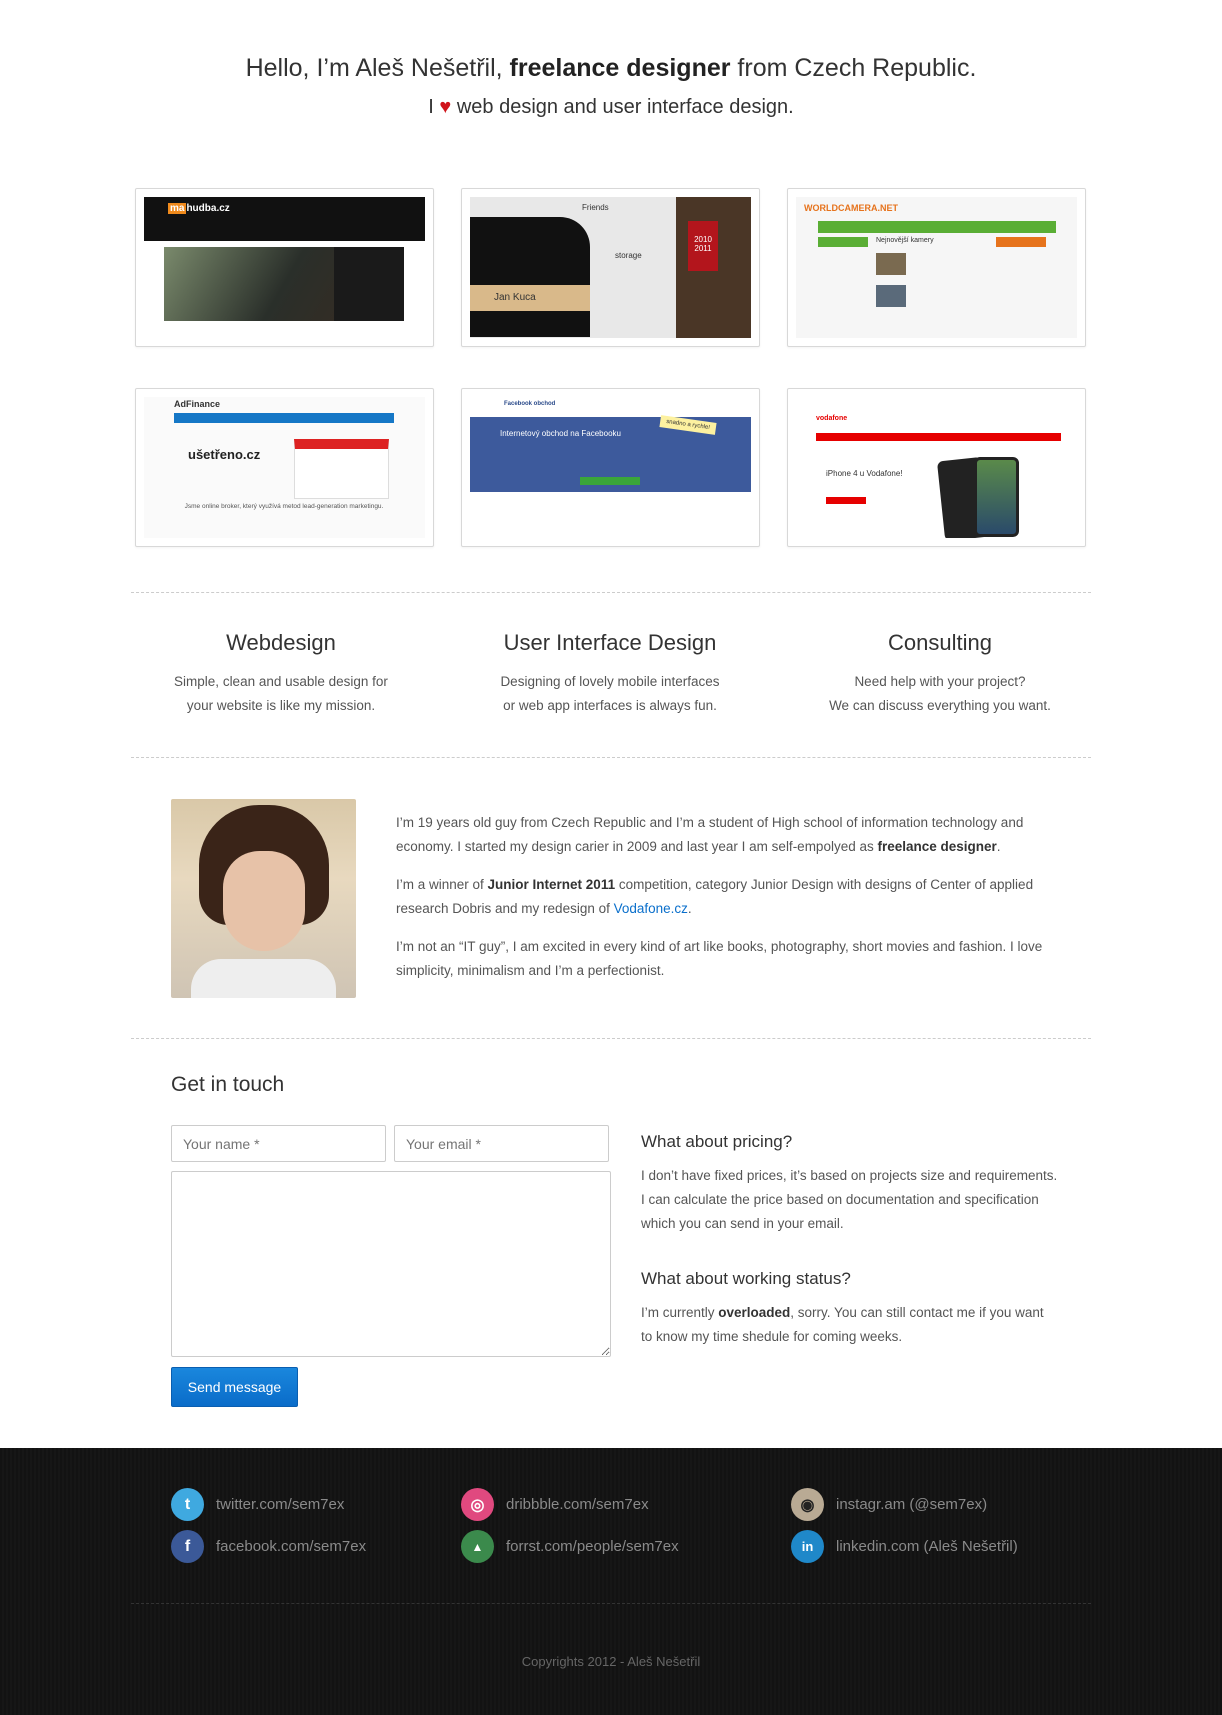 This screenshot has height=1715, width=1222. What do you see at coordinates (853, 68) in the screenshot?
I see `hero-text-end: from Czech Republic.` at bounding box center [853, 68].